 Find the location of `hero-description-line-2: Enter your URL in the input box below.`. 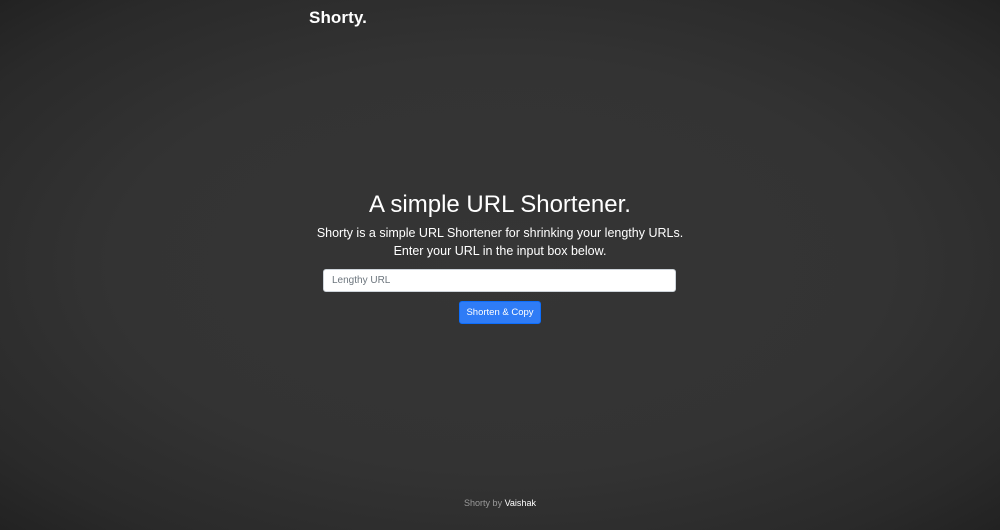

hero-description-line-2: Enter your URL in the input box below. is located at coordinates (500, 251).